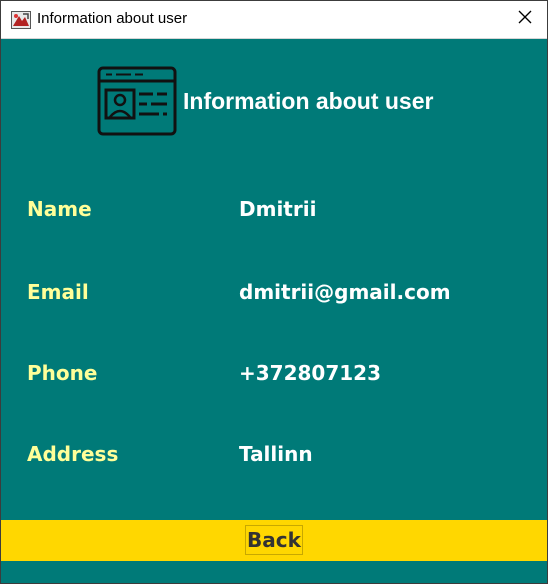 The image size is (548, 584). I want to click on close-icon, so click(525, 19).